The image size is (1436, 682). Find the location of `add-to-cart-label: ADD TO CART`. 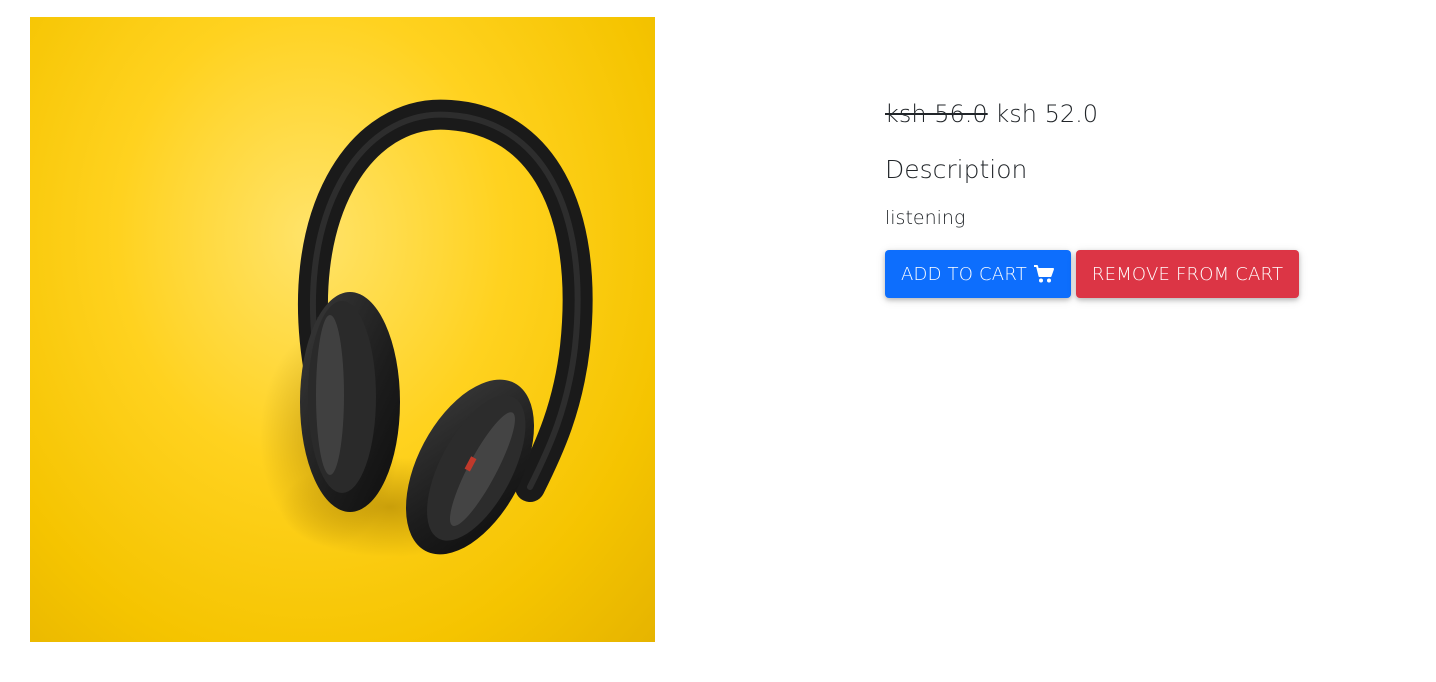

add-to-cart-label: ADD TO CART is located at coordinates (964, 274).